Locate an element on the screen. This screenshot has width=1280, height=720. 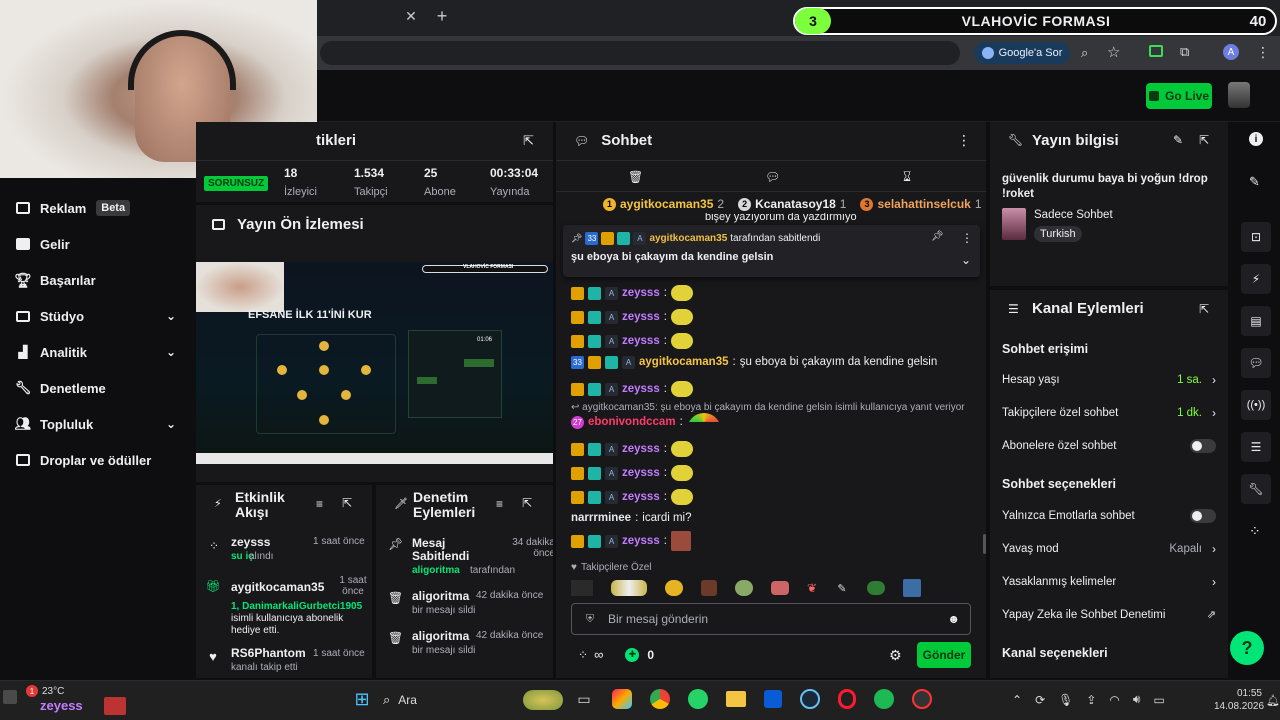
extensions-puzzle-icon: ⧉ is located at coordinates (1184, 52).